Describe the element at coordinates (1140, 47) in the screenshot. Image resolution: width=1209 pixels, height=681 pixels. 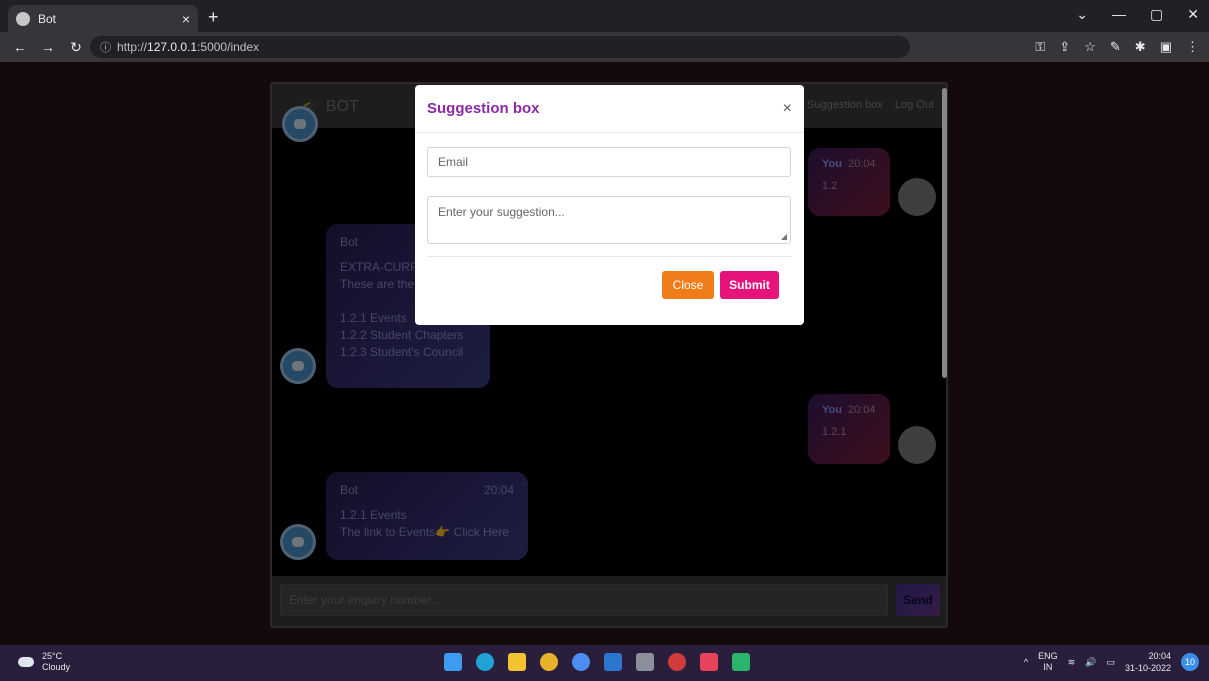
I see `puzzle-icon: ✱` at that location.